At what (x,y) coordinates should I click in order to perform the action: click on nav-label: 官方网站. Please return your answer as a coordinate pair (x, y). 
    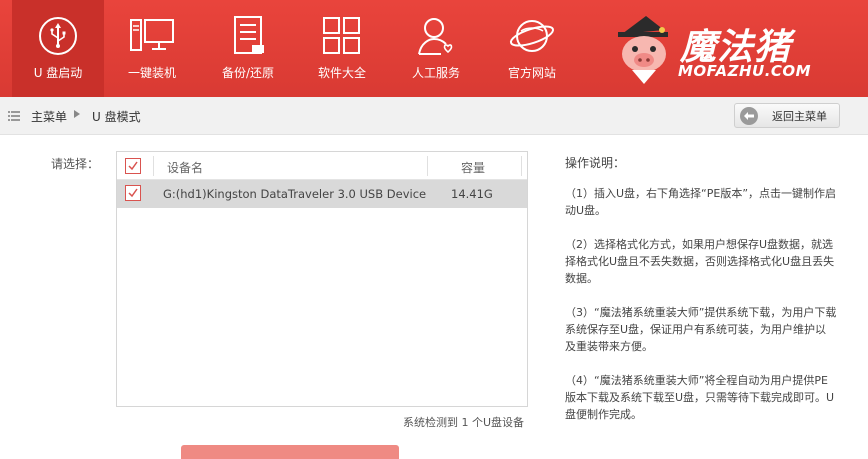
    Looking at the image, I should click on (531, 73).